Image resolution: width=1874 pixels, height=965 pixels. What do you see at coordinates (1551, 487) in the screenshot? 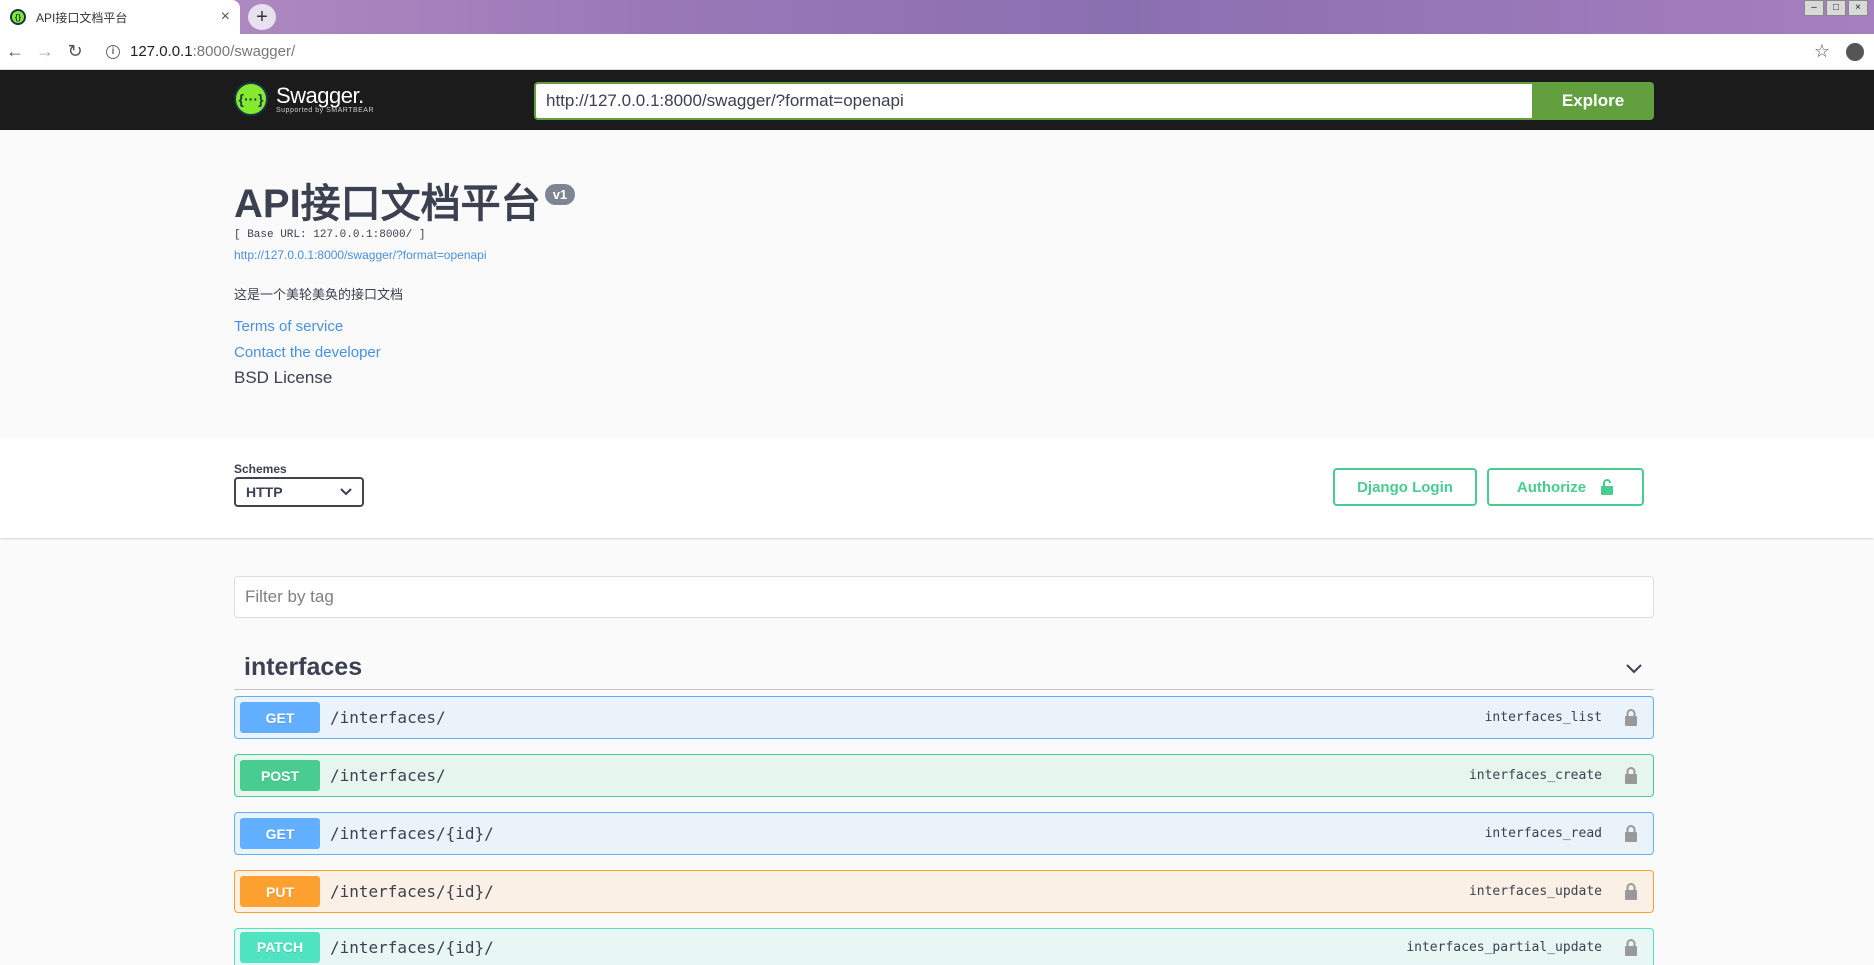
I see `authorize-label: Authorize` at bounding box center [1551, 487].